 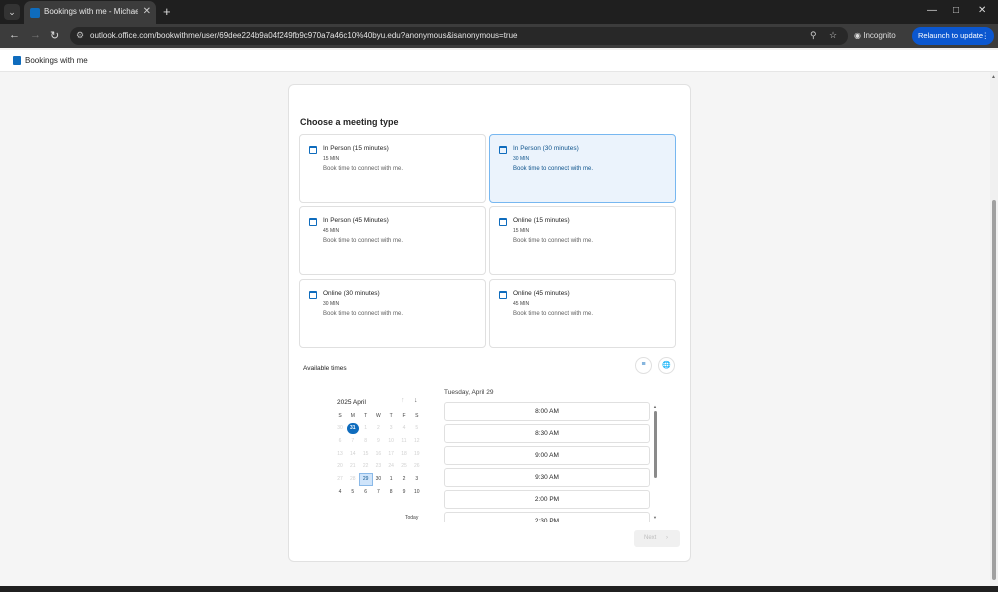 I want to click on scroll-thumb, so click(x=994, y=390).